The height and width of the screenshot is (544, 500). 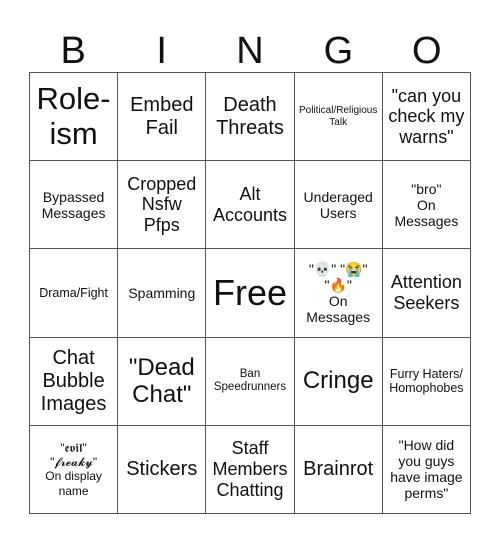 I want to click on bingo-cell: Furry Haters/ Homophobes, so click(x=426, y=381).